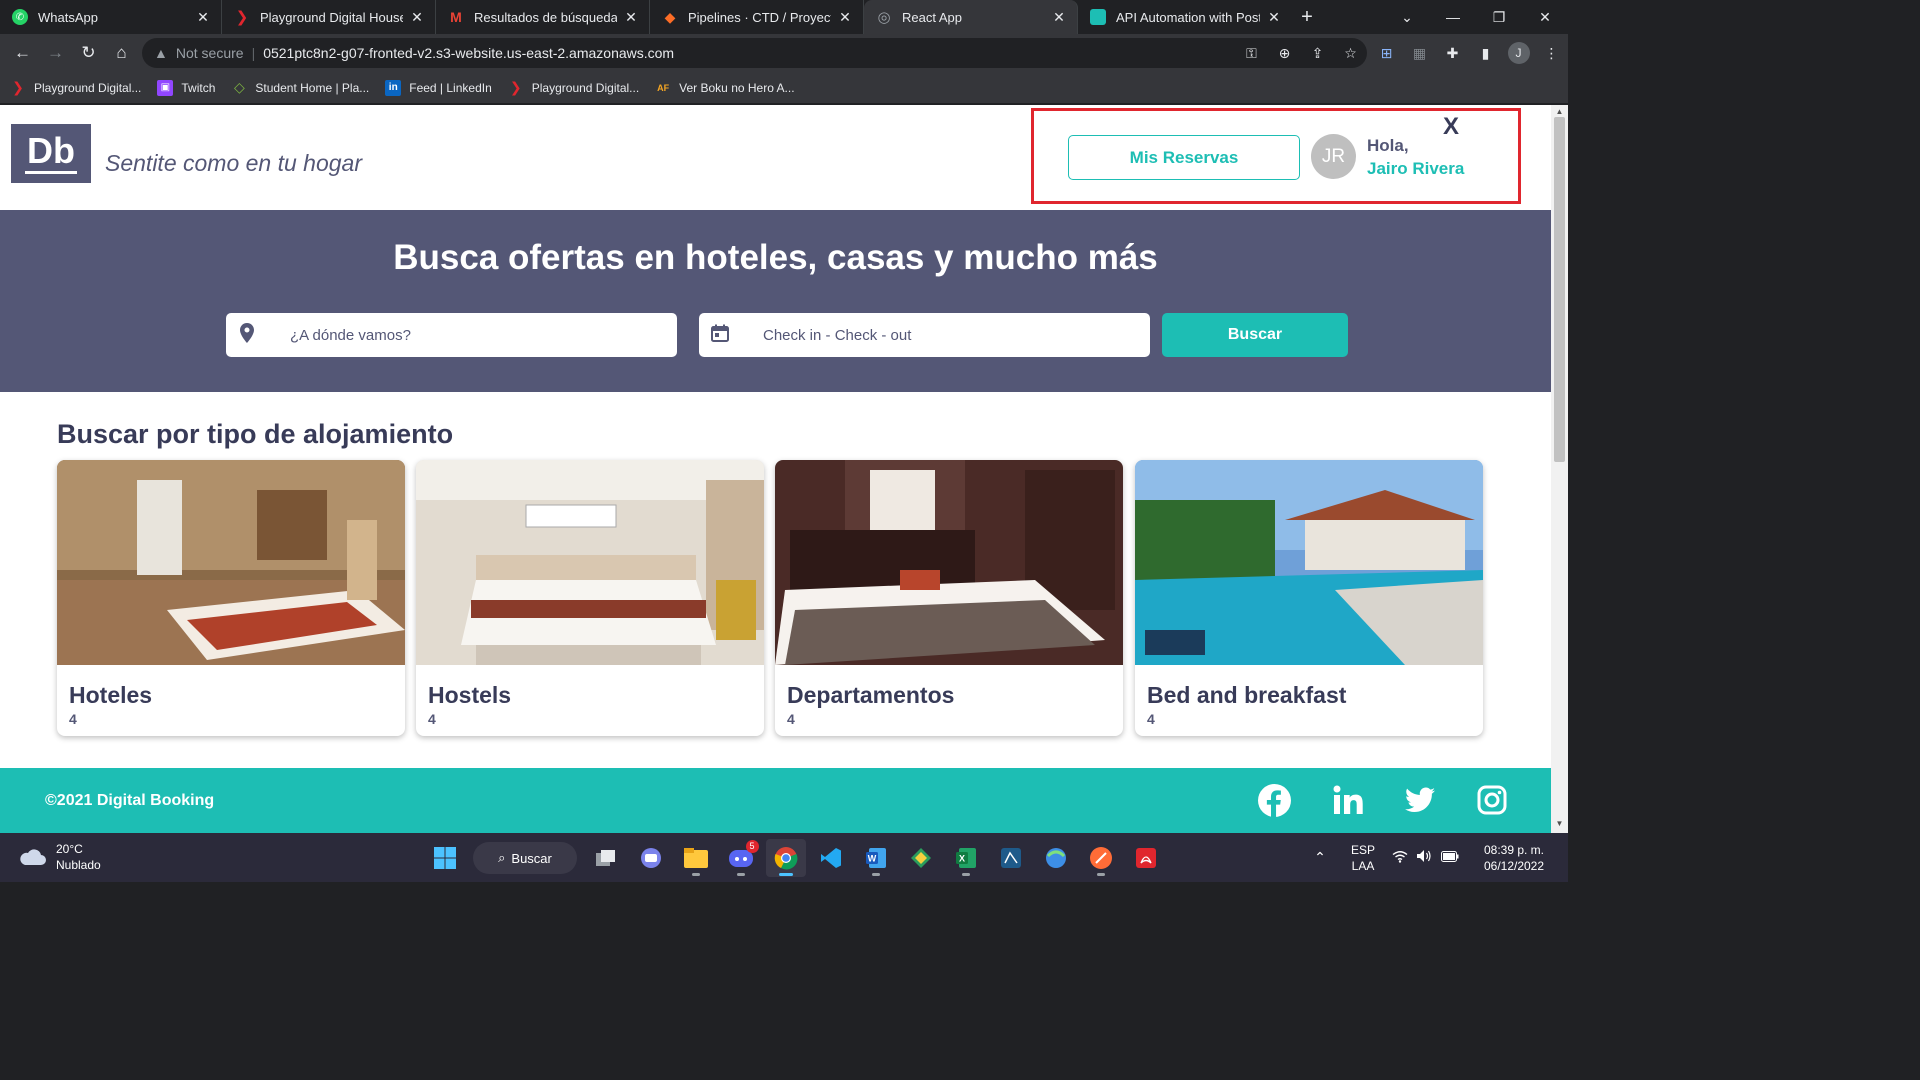  Describe the element at coordinates (525, 858) in the screenshot. I see `taskbar-search-button: ⌕ Buscar` at that location.